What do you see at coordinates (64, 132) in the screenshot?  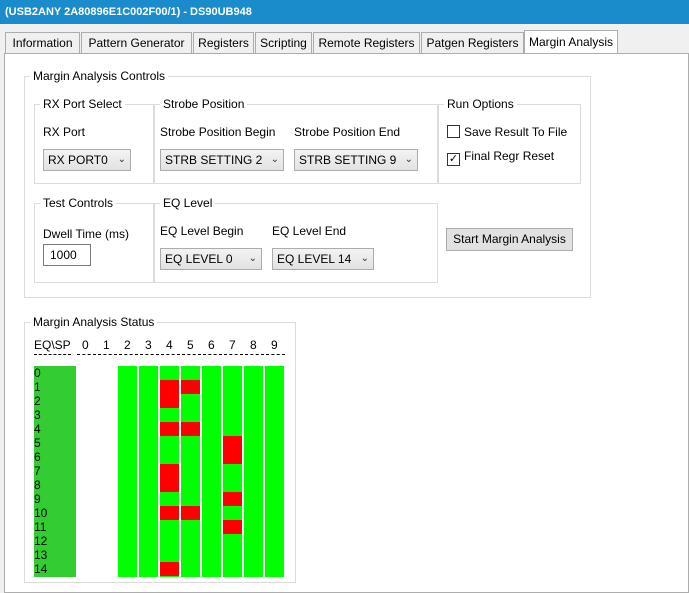 I see `rx-port-label: RX Port` at bounding box center [64, 132].